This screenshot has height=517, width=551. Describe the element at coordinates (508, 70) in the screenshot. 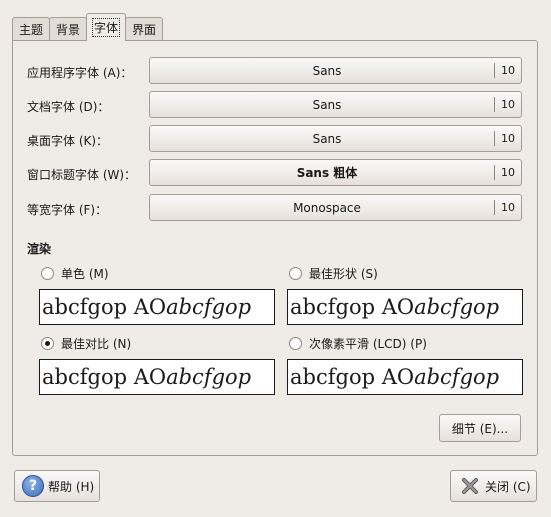

I see `application-font-size: 10` at that location.